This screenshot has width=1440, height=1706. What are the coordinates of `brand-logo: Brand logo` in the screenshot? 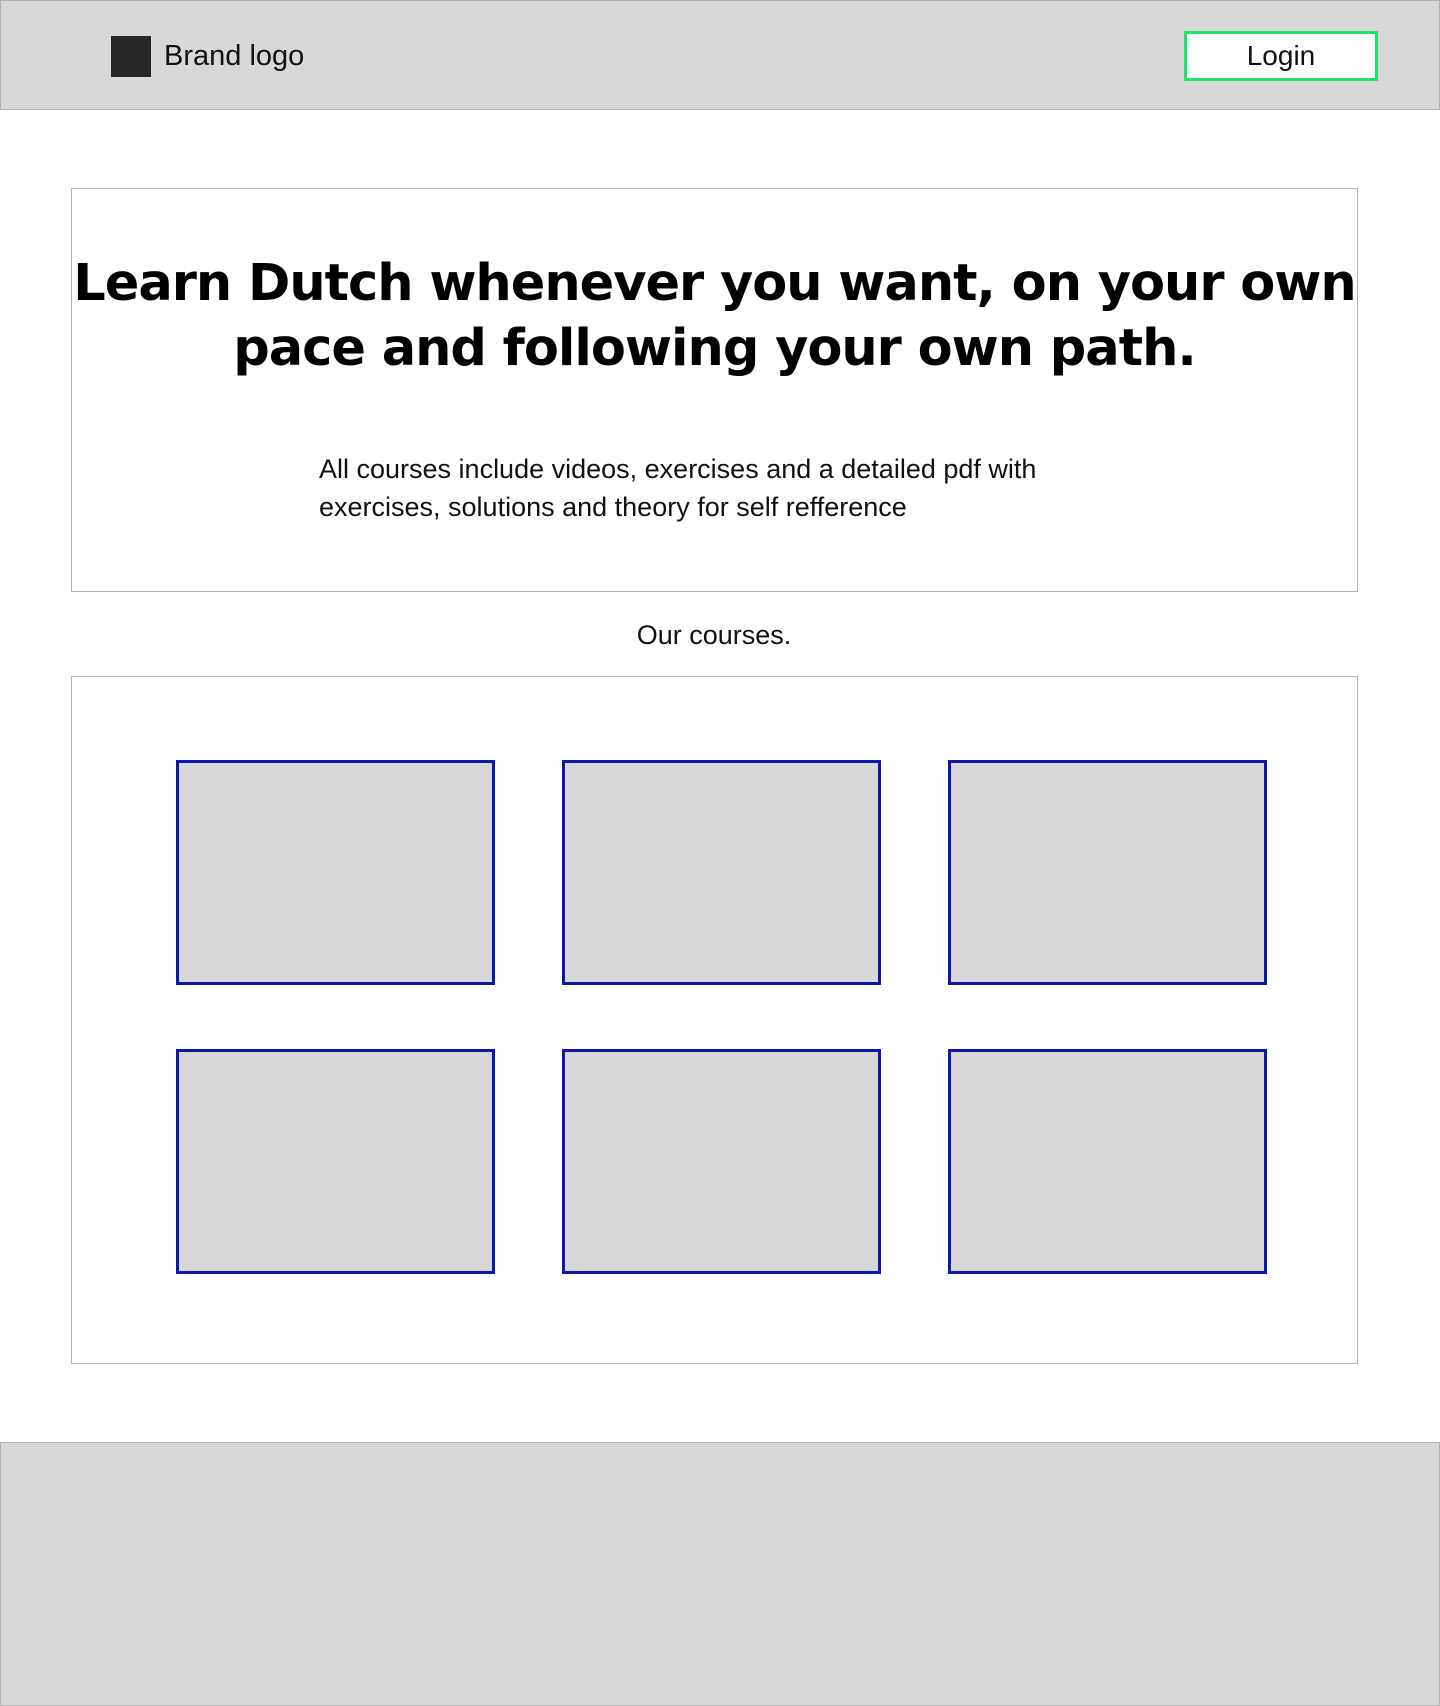 It's located at (207, 56).